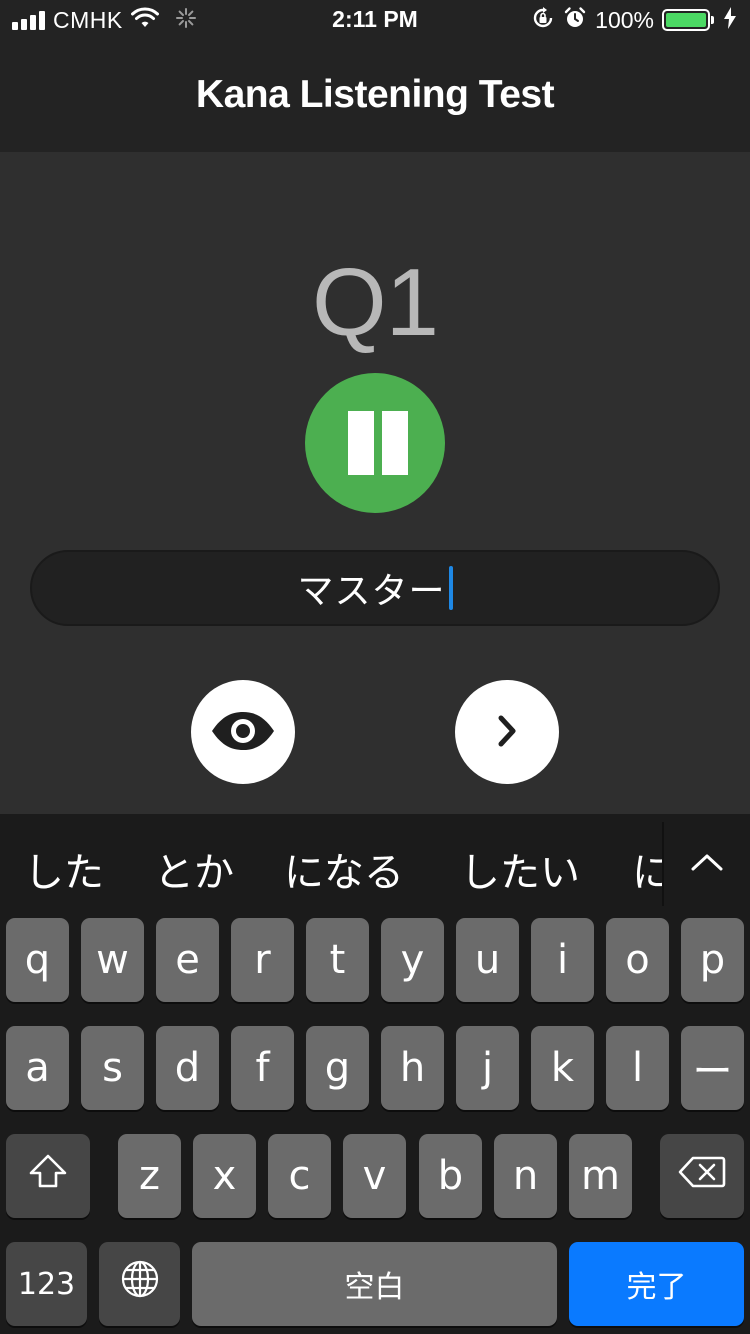 Image resolution: width=750 pixels, height=1334 pixels. Describe the element at coordinates (624, 19) in the screenshot. I see `battery-percent: 100%` at that location.